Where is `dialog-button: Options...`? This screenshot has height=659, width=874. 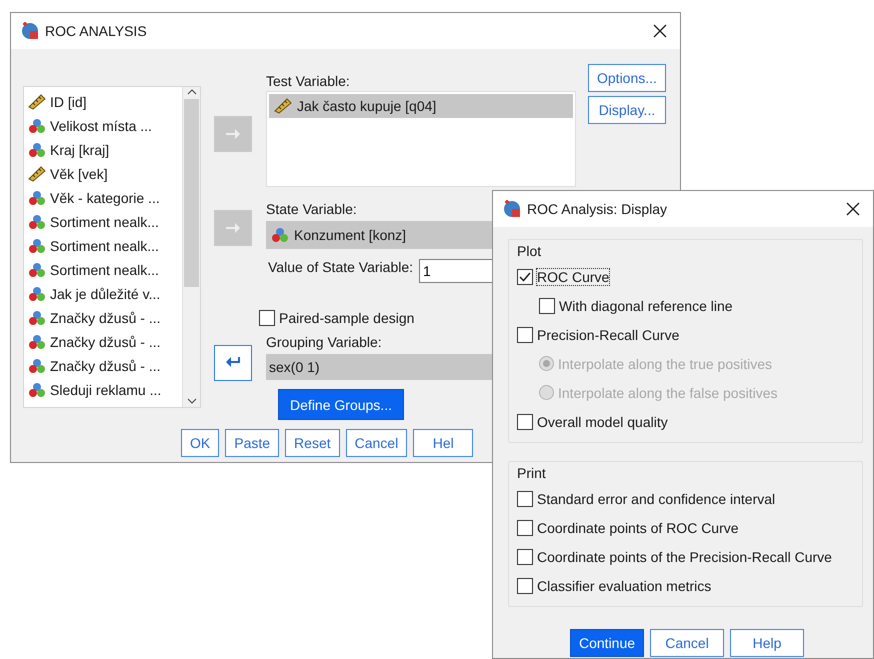 dialog-button: Options... is located at coordinates (627, 78).